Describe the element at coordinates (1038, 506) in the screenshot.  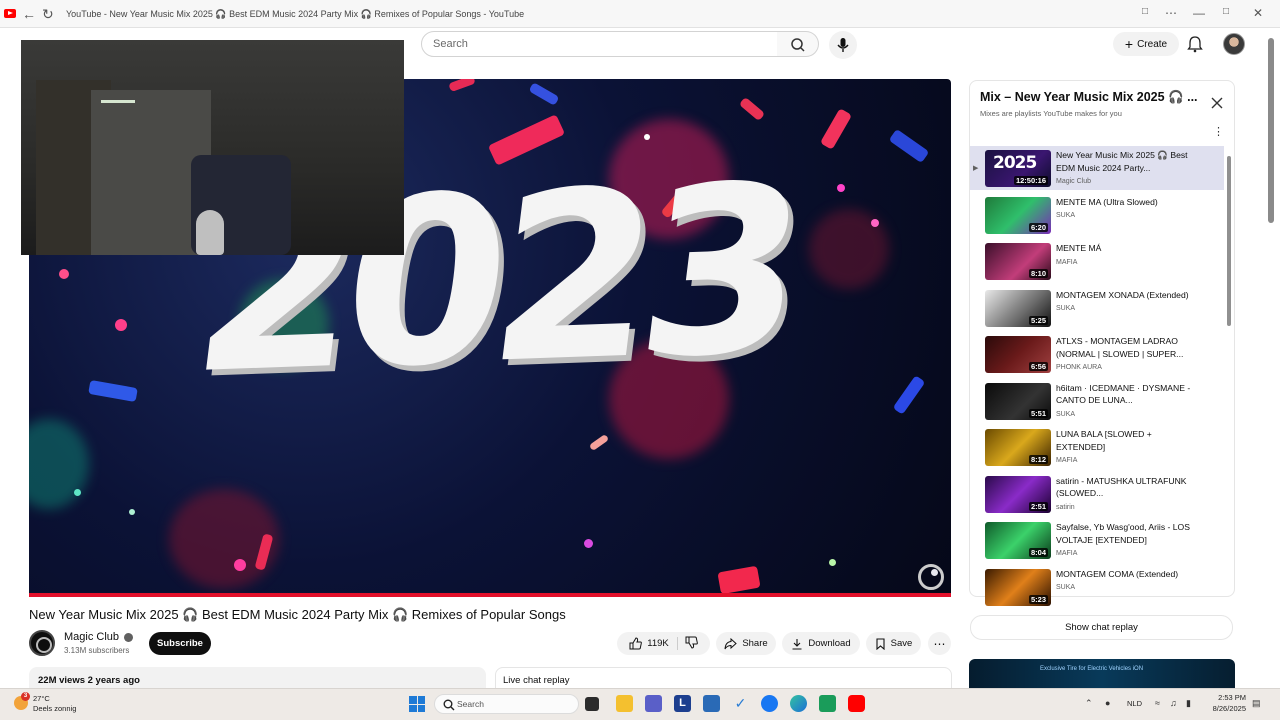
I see `duration-badge: 2:51` at that location.